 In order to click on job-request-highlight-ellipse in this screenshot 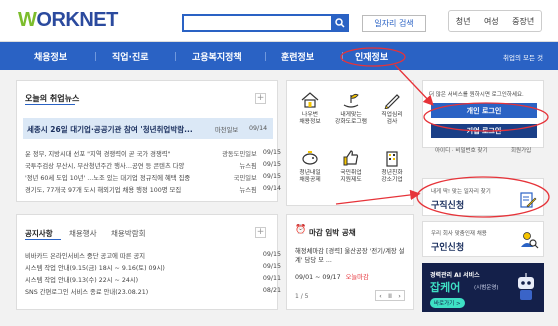, I will do `click(483, 197)`.